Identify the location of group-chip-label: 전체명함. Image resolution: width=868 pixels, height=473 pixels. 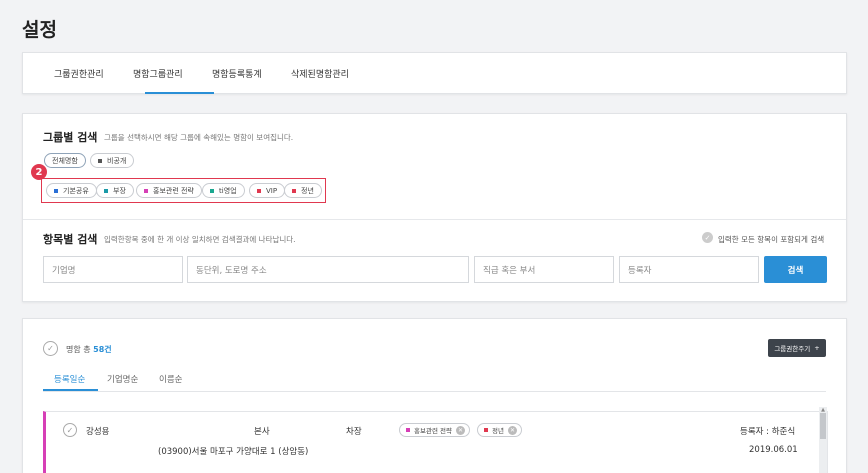
(65, 160).